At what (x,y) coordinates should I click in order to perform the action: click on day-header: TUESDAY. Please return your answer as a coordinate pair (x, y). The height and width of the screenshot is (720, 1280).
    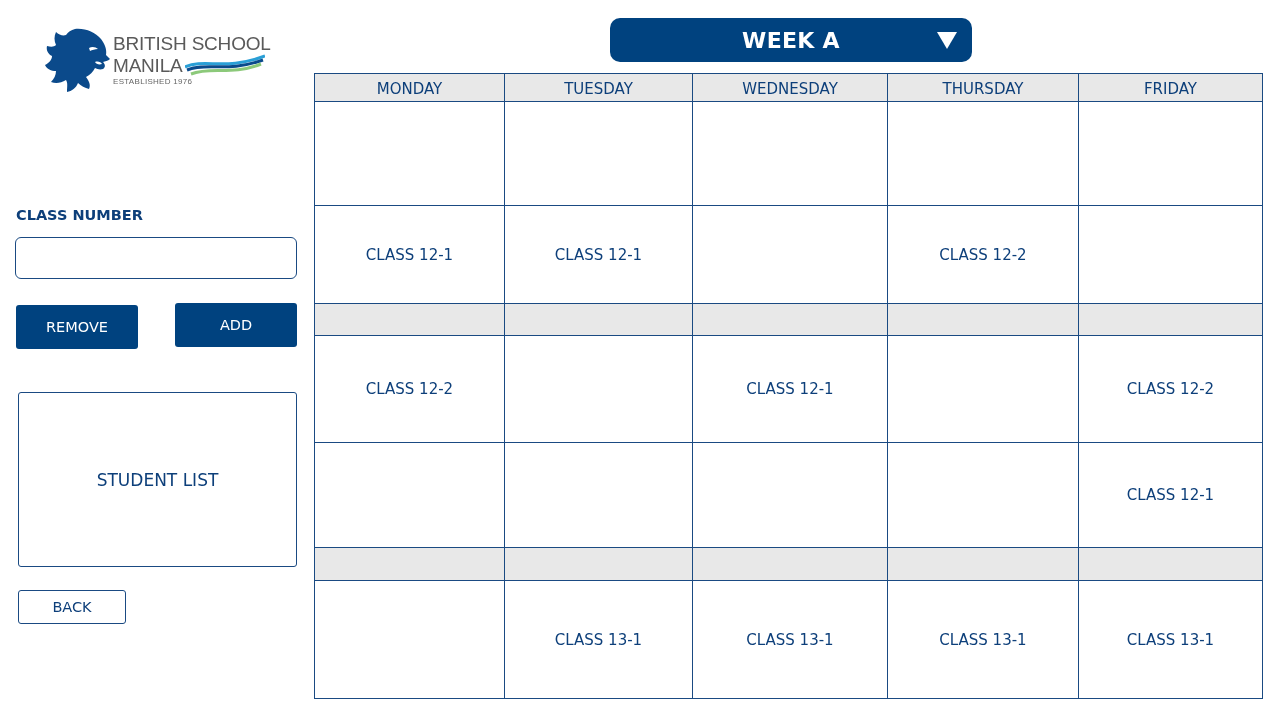
    Looking at the image, I should click on (599, 88).